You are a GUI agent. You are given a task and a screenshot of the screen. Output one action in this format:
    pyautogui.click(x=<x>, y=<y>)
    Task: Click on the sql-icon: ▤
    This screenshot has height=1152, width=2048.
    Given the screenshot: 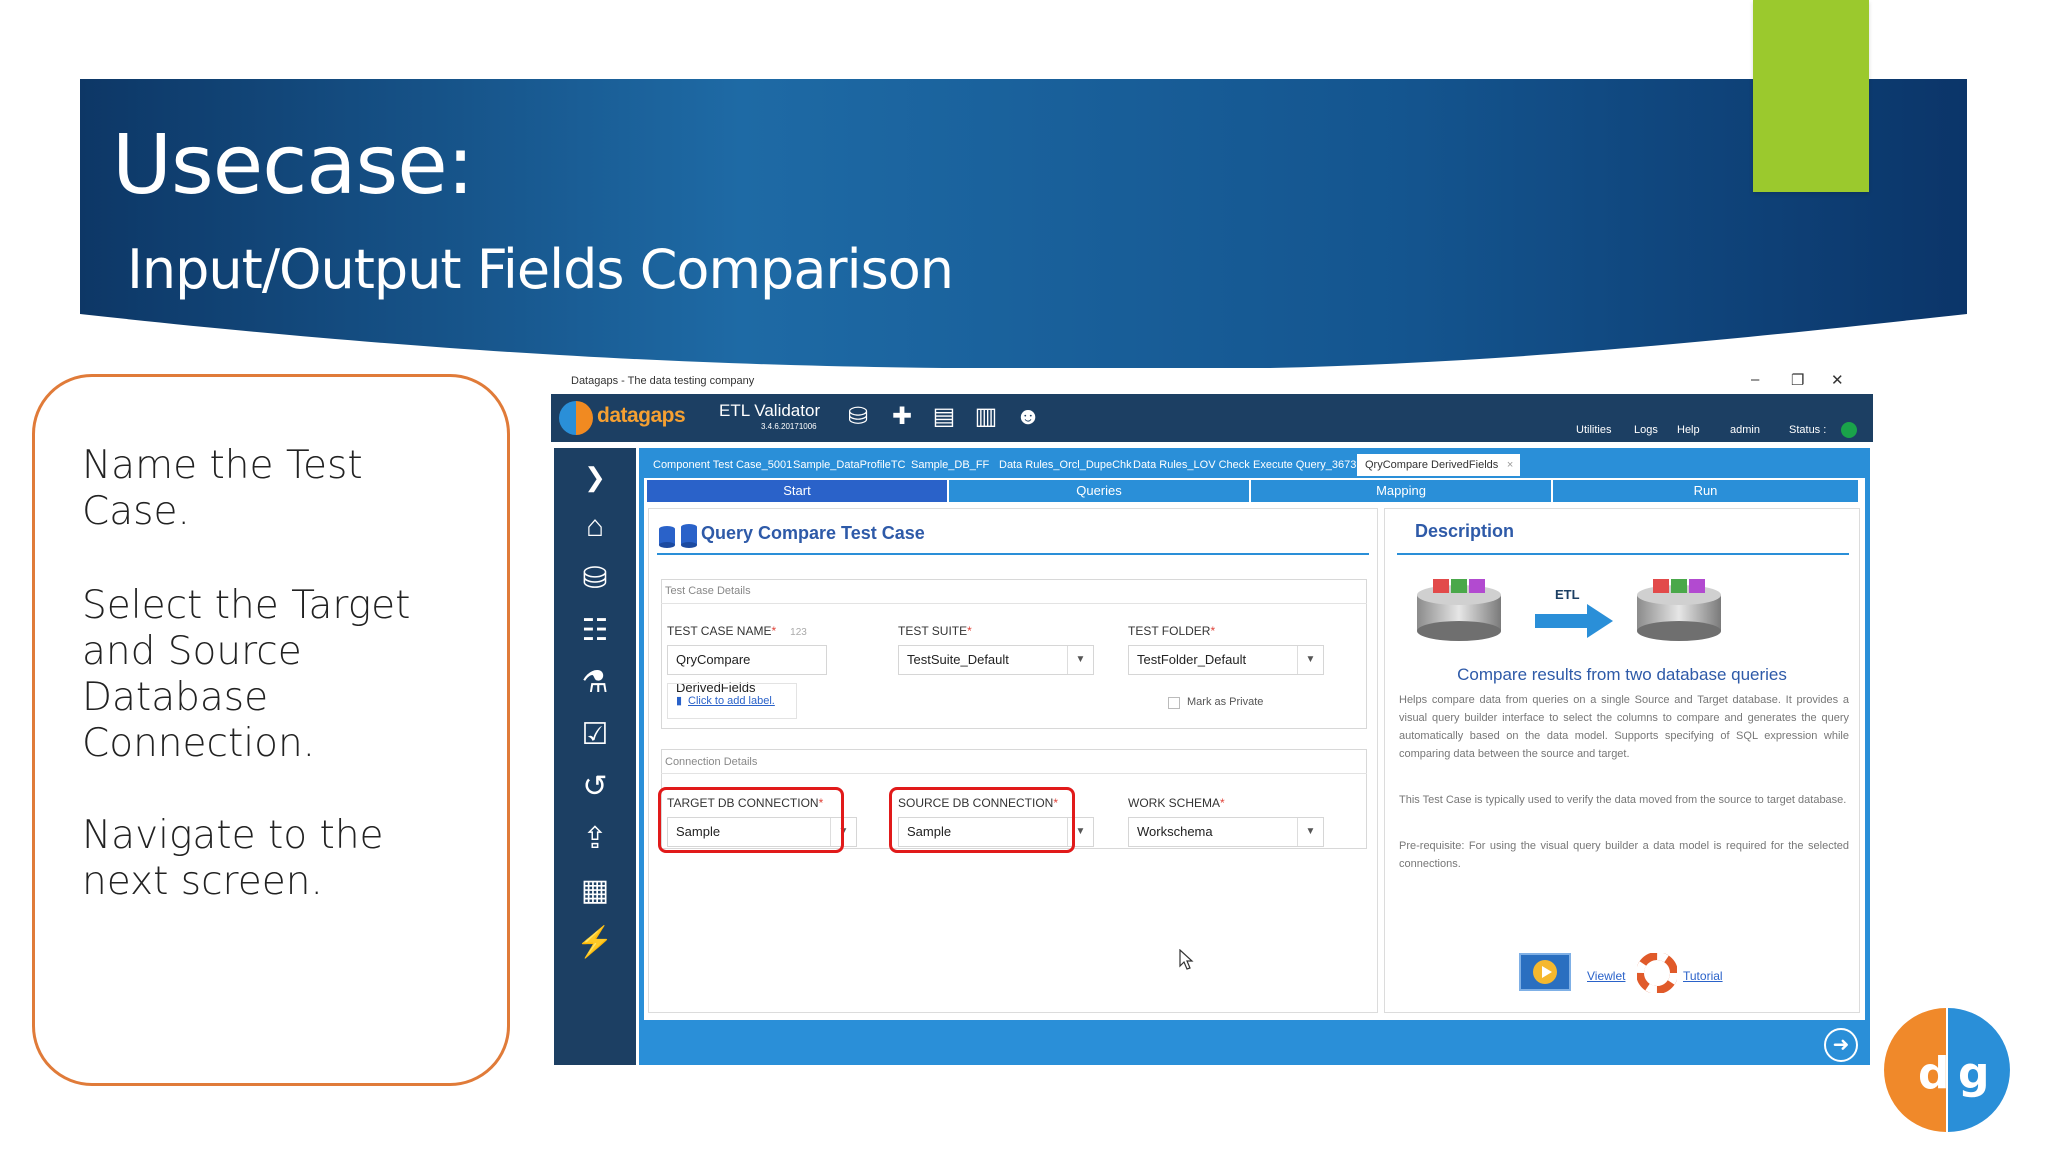 What is the action you would take?
    pyautogui.click(x=944, y=417)
    